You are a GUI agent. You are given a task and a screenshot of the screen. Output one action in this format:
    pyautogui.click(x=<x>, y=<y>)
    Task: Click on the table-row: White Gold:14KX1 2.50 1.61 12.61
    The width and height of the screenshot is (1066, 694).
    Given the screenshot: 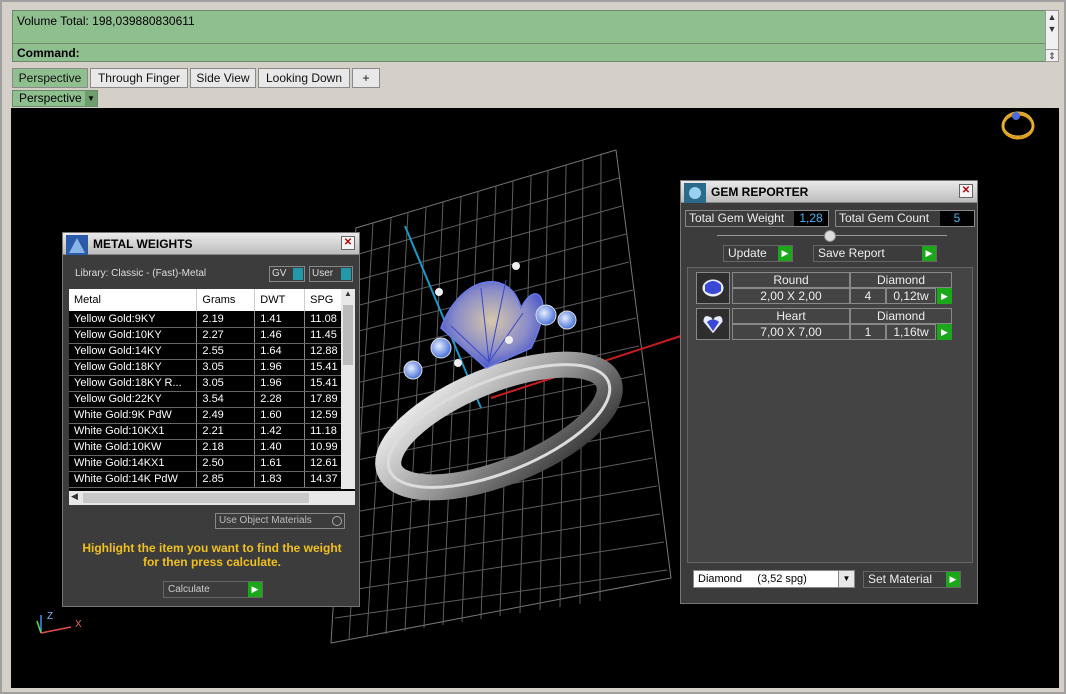 What is the action you would take?
    pyautogui.click(x=212, y=463)
    